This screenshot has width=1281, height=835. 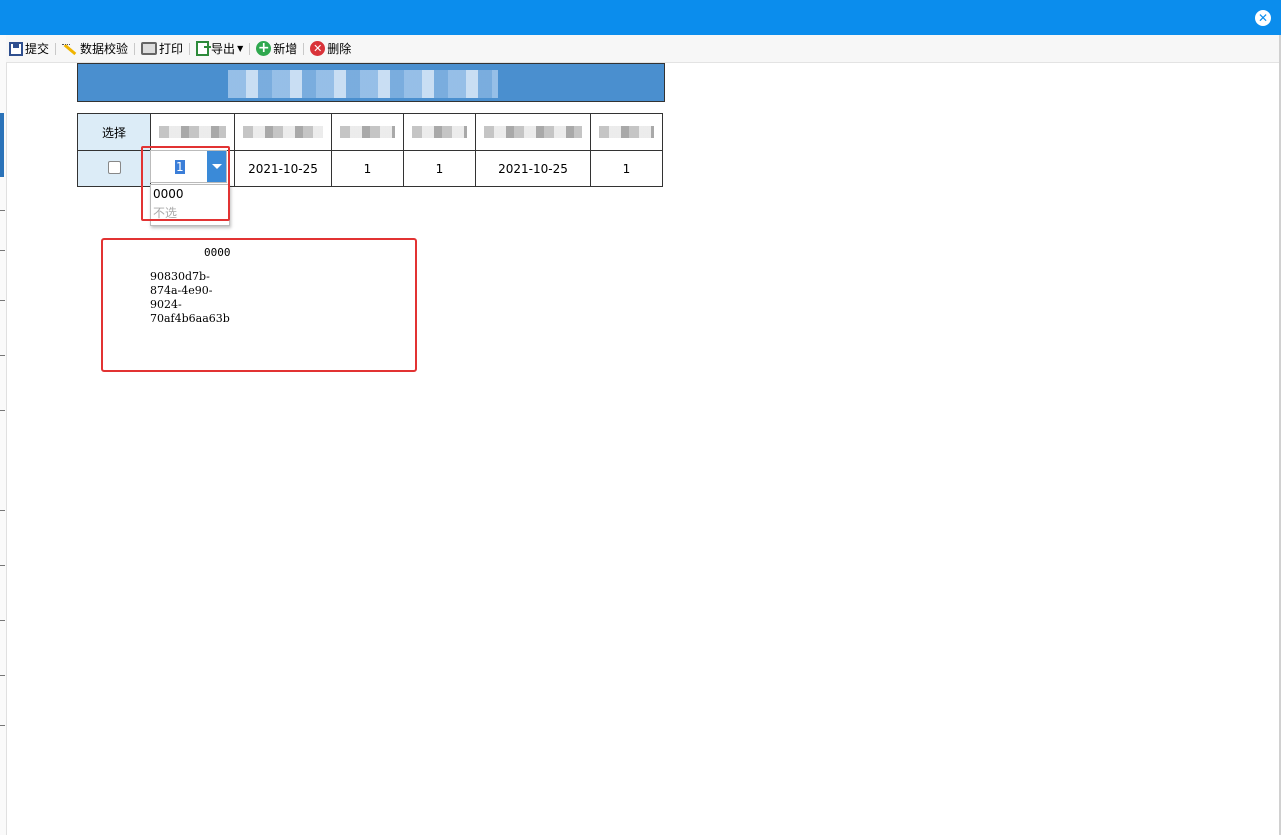 I want to click on save-icon, so click(x=16, y=48).